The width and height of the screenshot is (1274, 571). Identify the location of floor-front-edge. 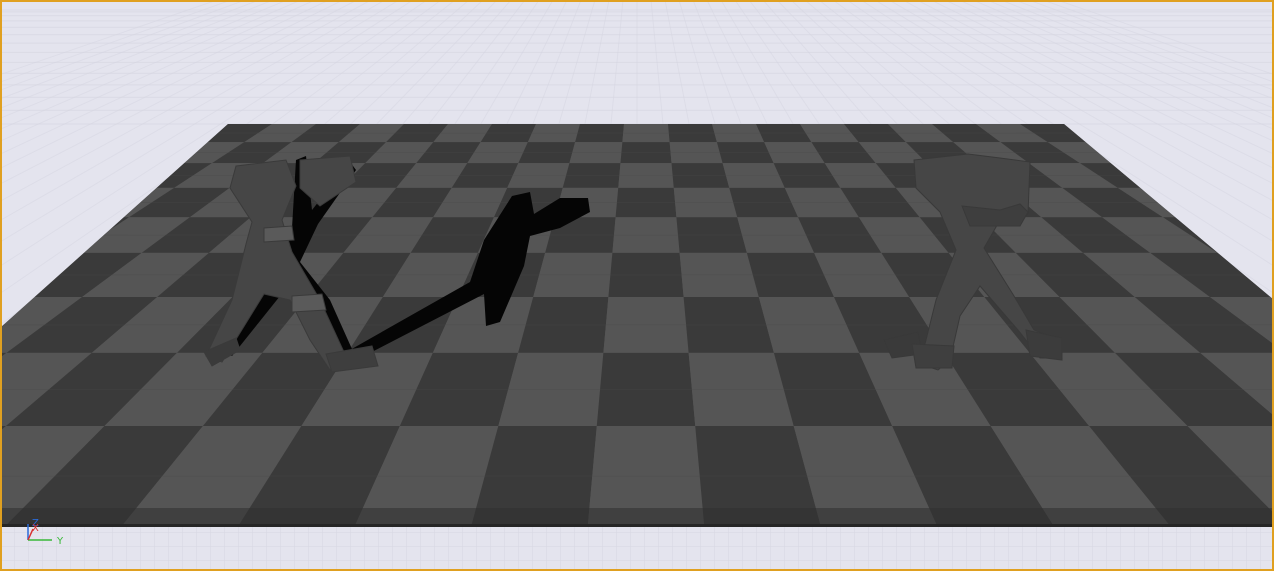
(637, 517).